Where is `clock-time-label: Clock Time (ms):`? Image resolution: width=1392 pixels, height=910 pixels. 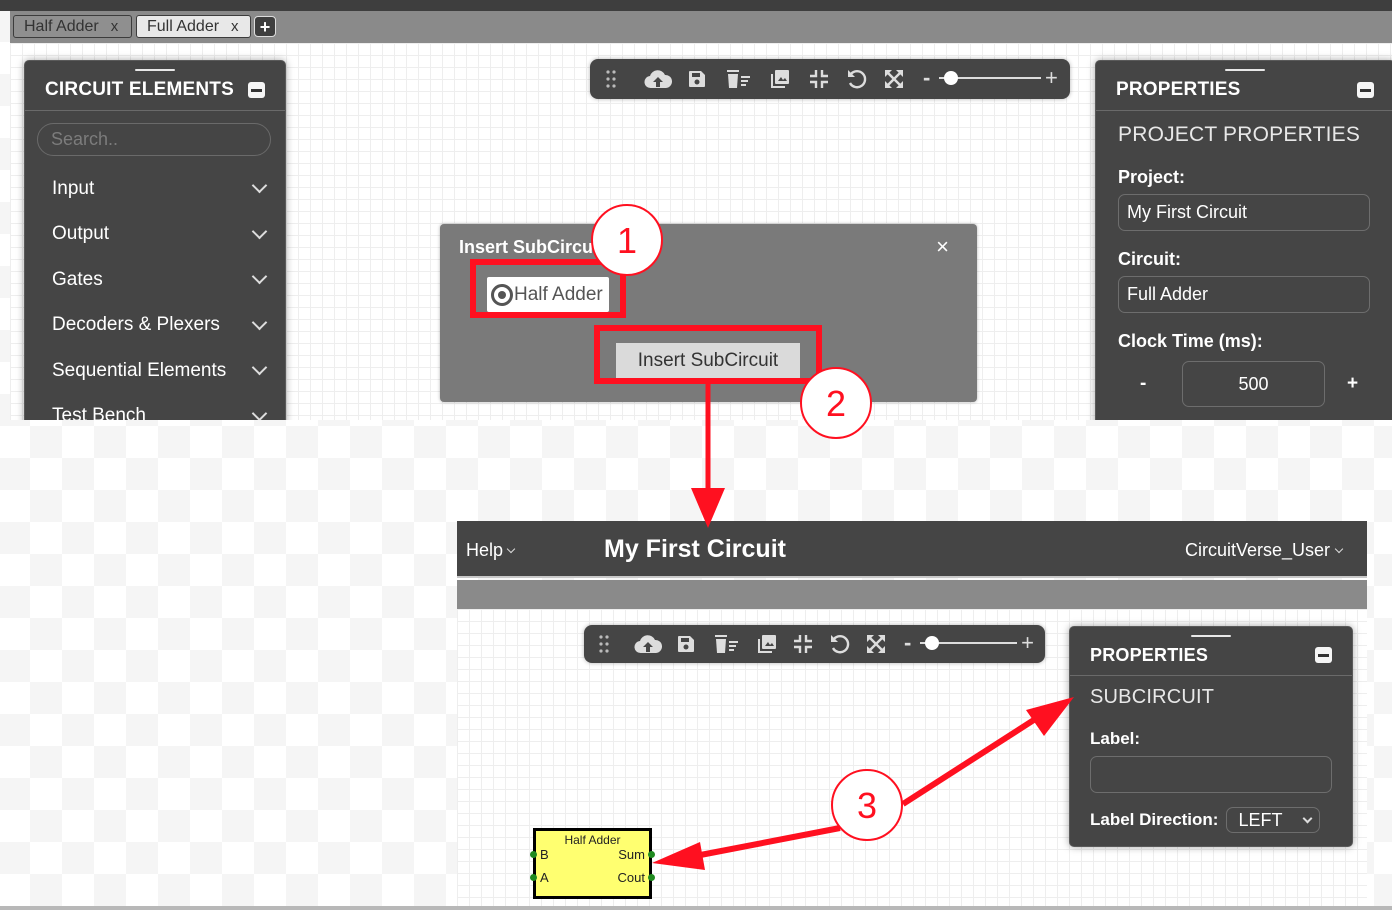 clock-time-label: Clock Time (ms): is located at coordinates (1190, 341).